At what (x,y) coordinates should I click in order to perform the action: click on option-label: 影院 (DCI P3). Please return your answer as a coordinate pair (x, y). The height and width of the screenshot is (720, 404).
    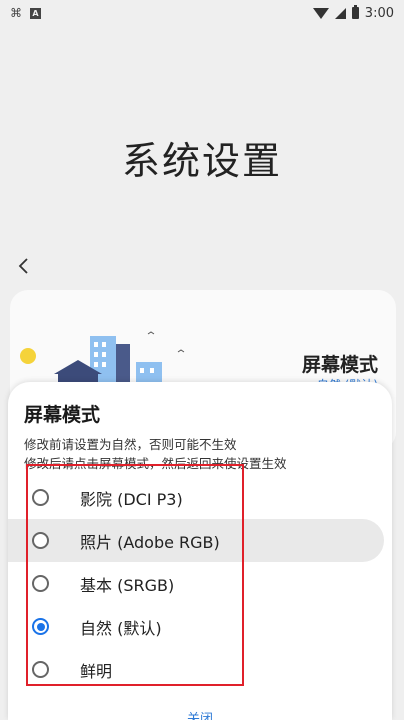
    Looking at the image, I should click on (131, 499).